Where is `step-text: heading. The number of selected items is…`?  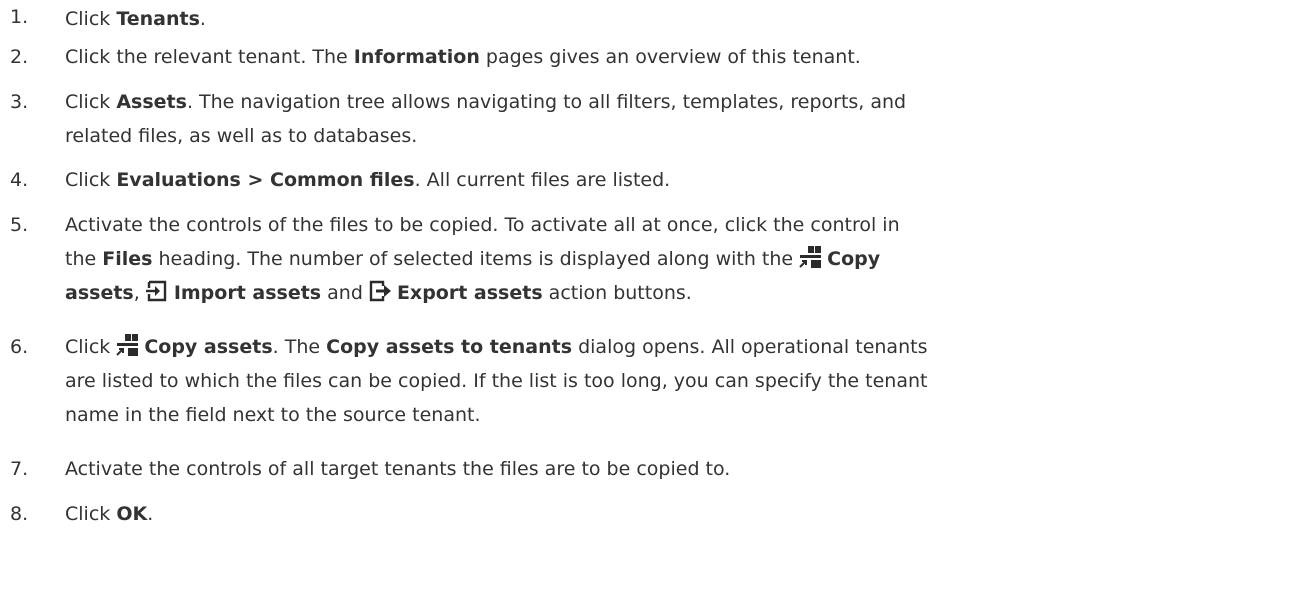 step-text: heading. The number of selected items is… is located at coordinates (476, 259).